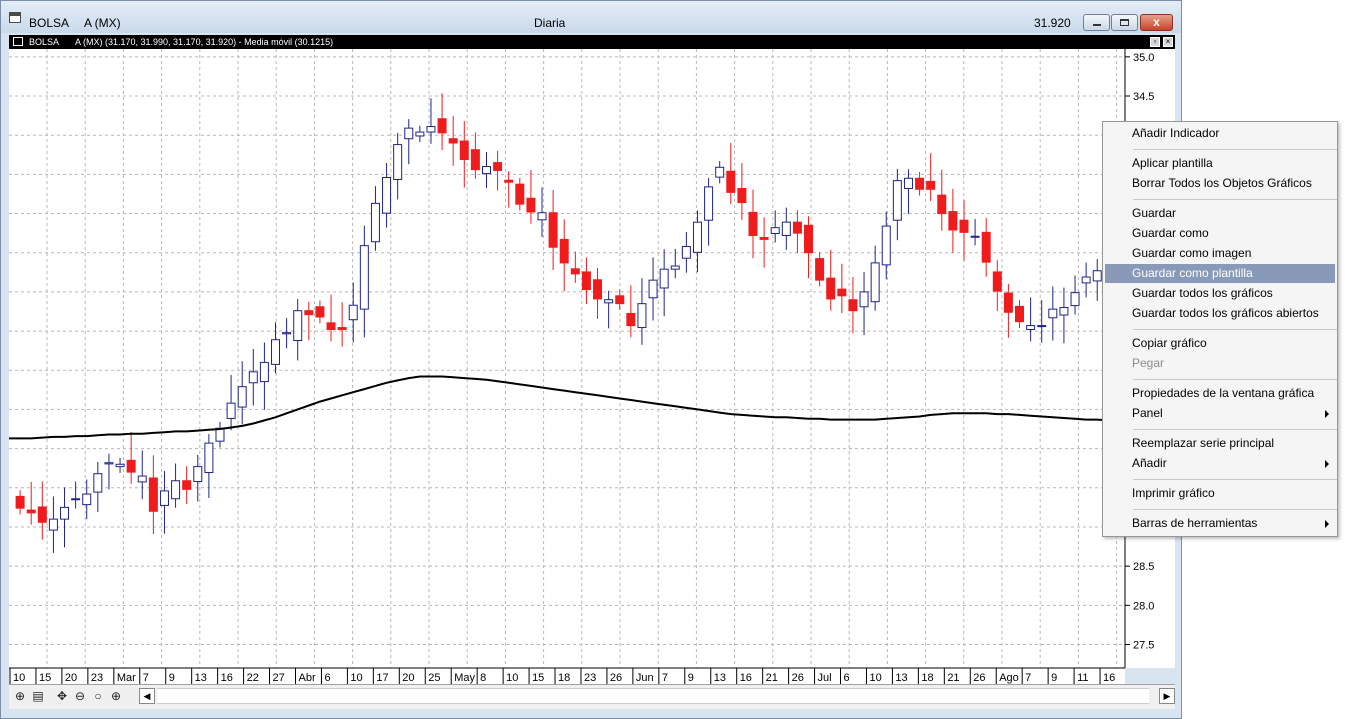  Describe the element at coordinates (591, 17) in the screenshot. I see `title-bar: BOLSA A (MX) Diaria 31.920 x` at that location.